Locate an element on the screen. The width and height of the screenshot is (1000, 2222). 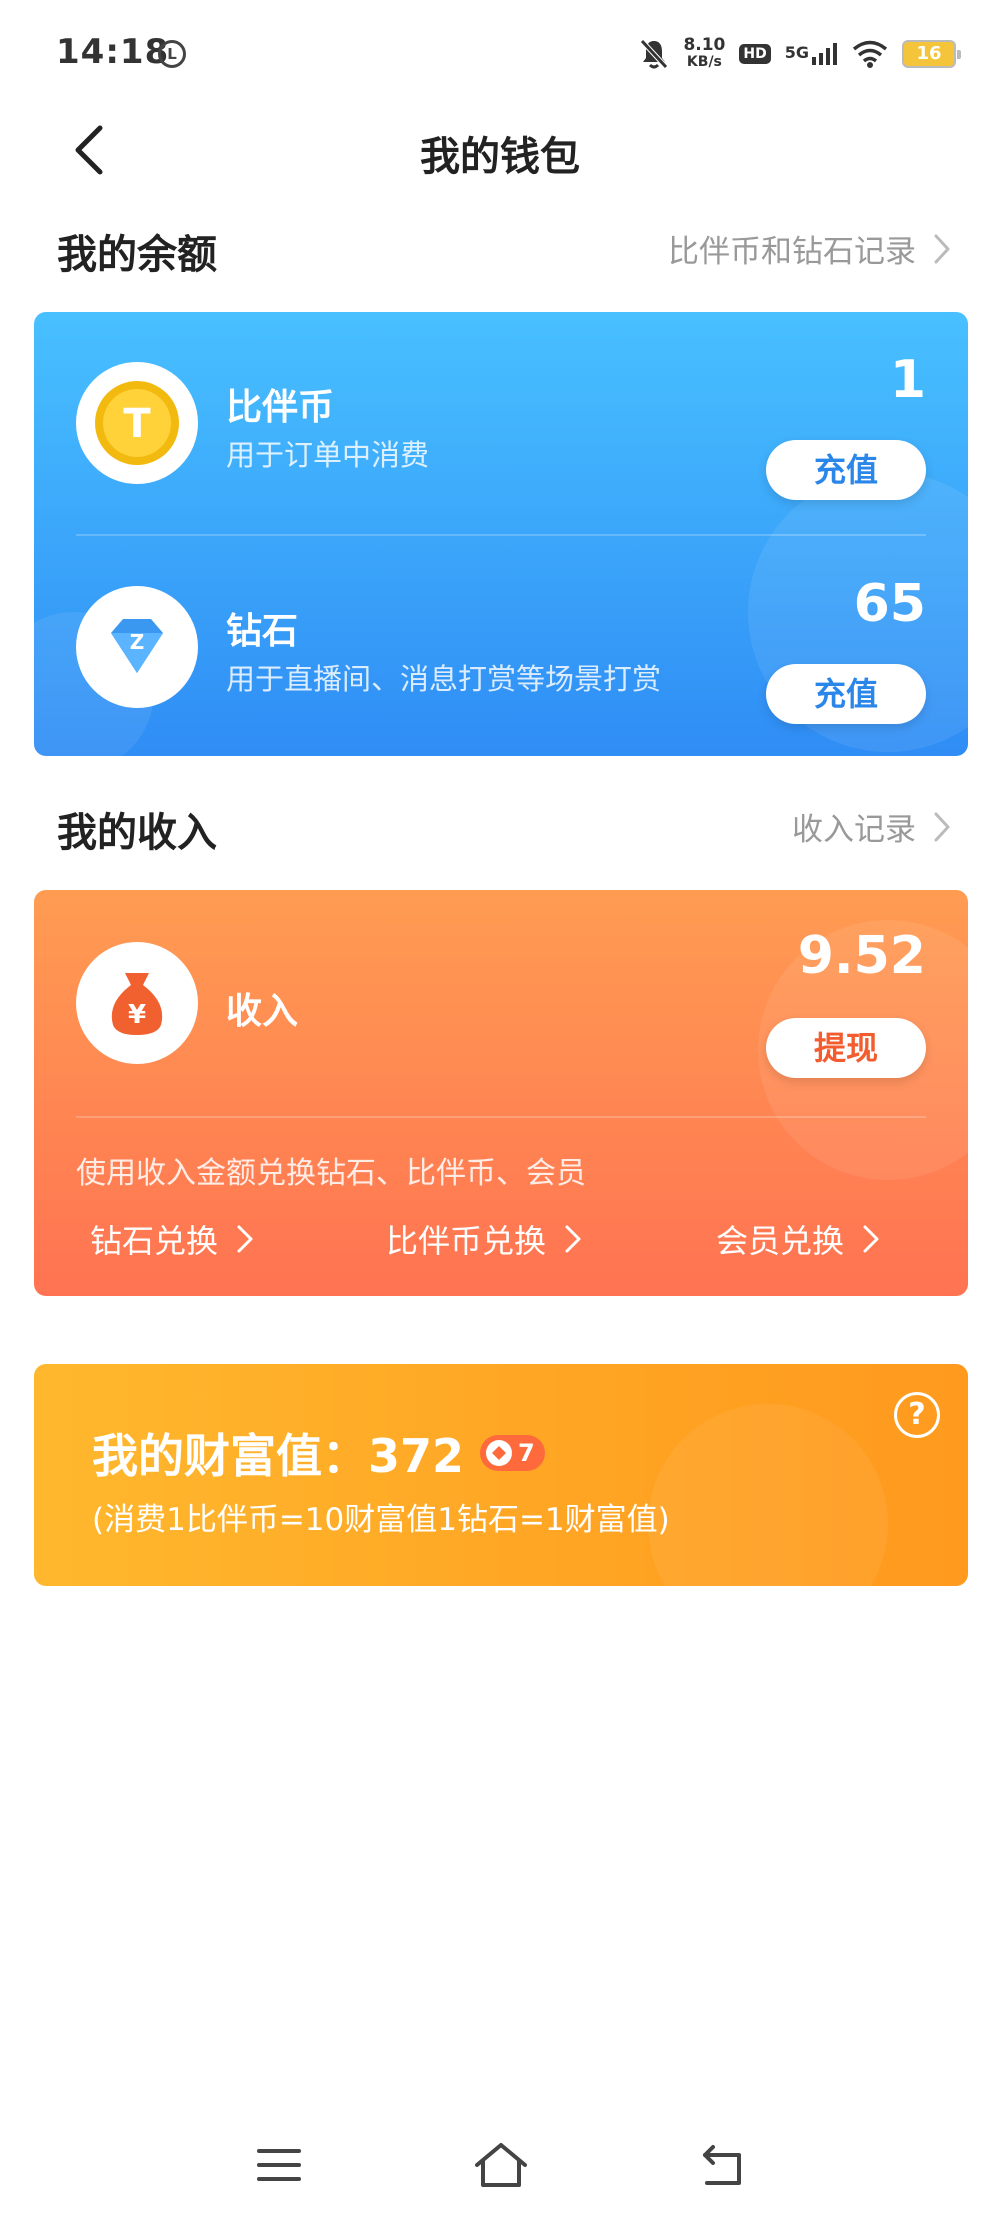
wealth-card: 我的财富值：372 7 (消费1比伴币=10财富值1钻石=1财富值) ? is located at coordinates (501, 1475).